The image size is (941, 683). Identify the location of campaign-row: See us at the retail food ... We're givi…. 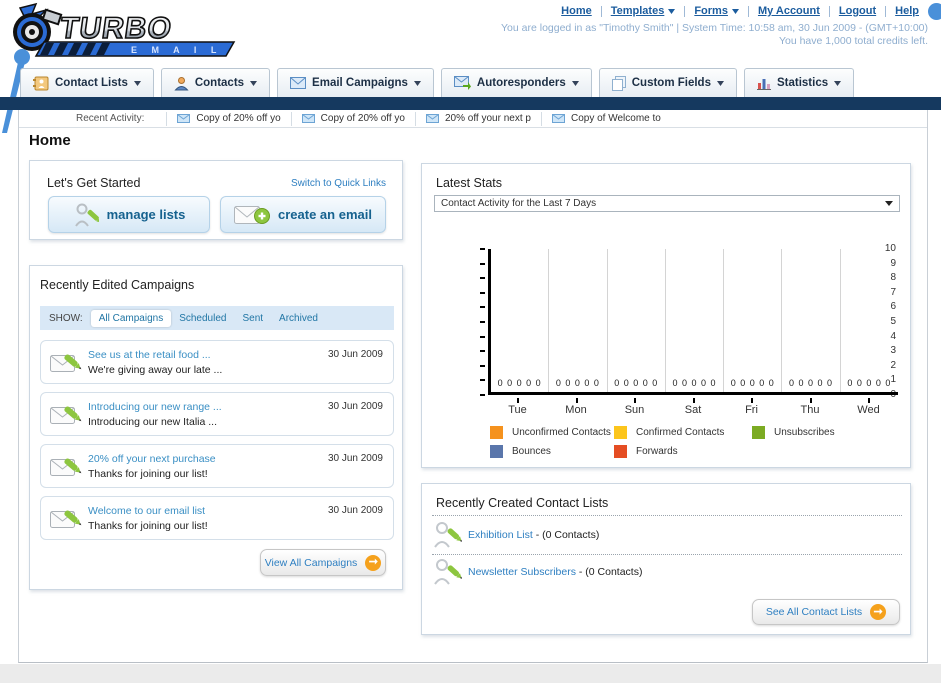
(217, 362).